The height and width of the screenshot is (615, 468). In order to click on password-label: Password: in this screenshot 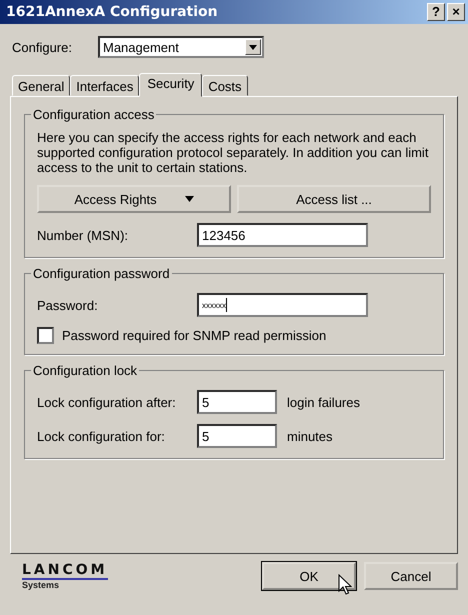, I will do `click(68, 305)`.